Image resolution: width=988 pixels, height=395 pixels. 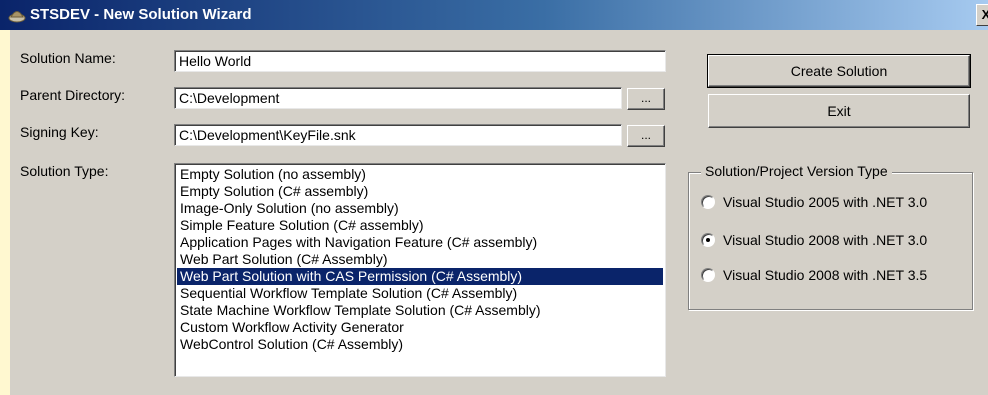 I want to click on solution-type-item: Empty Solution (no assembly), so click(x=420, y=174).